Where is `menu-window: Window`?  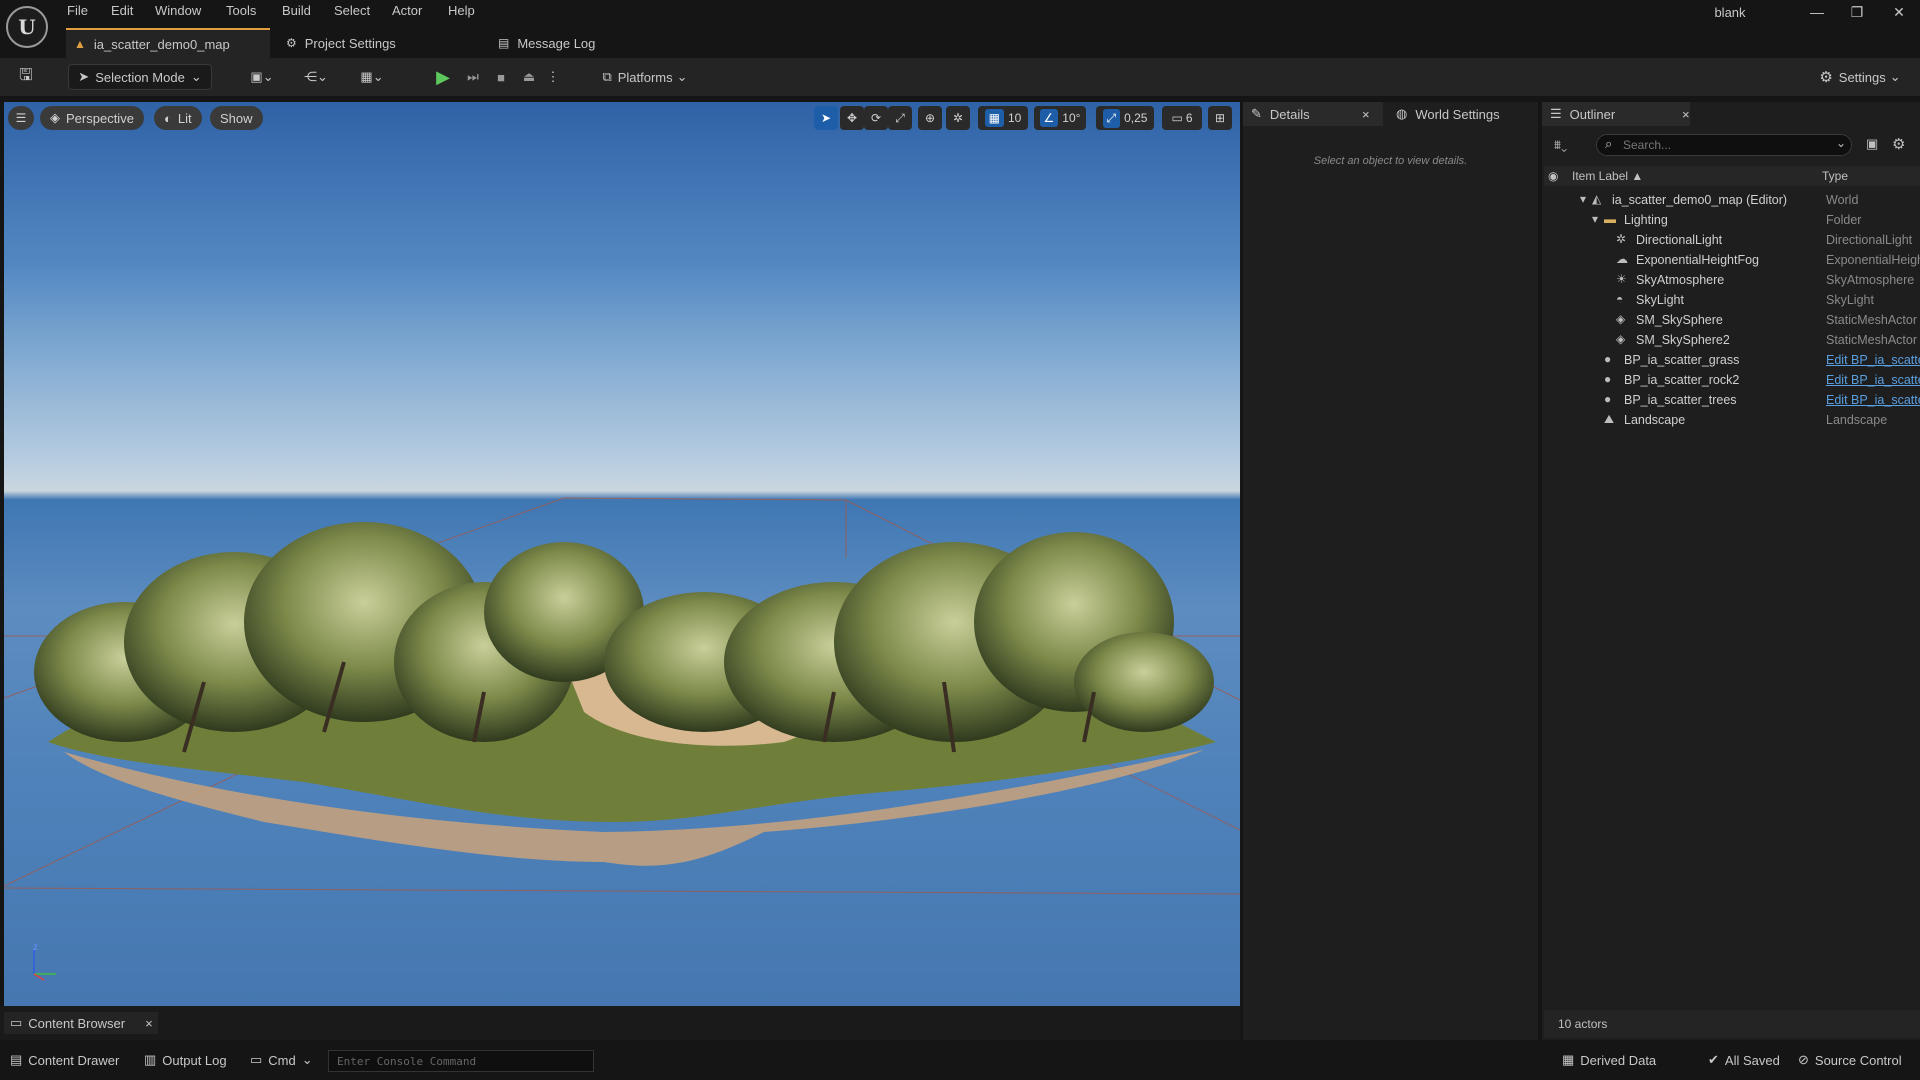
menu-window: Window is located at coordinates (178, 12).